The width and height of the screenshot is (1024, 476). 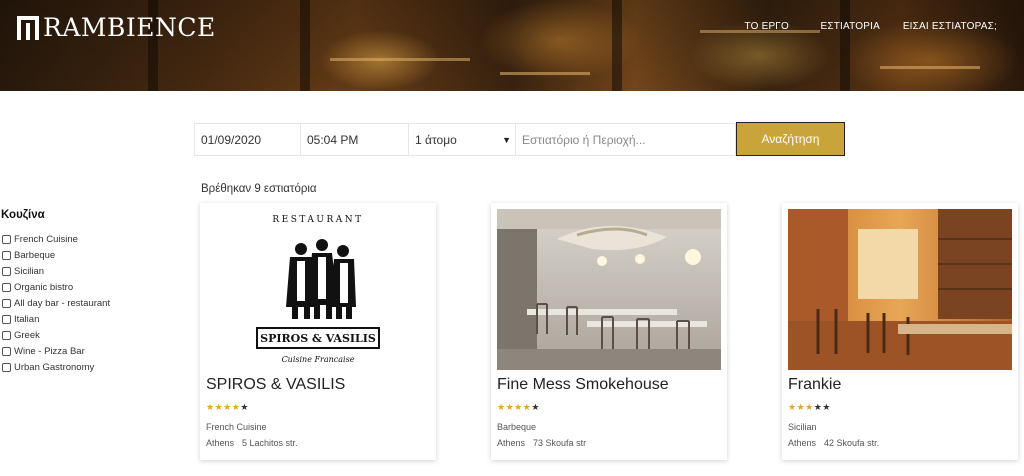 What do you see at coordinates (318, 359) in the screenshot?
I see `logo-subtitle: Cuisine Francaise` at bounding box center [318, 359].